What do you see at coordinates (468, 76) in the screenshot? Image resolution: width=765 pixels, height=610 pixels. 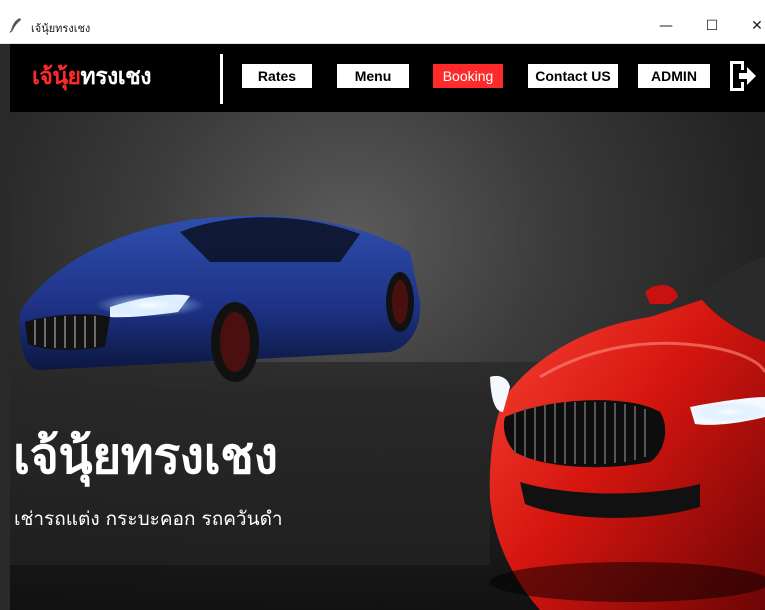 I see `booking-button: Booking` at bounding box center [468, 76].